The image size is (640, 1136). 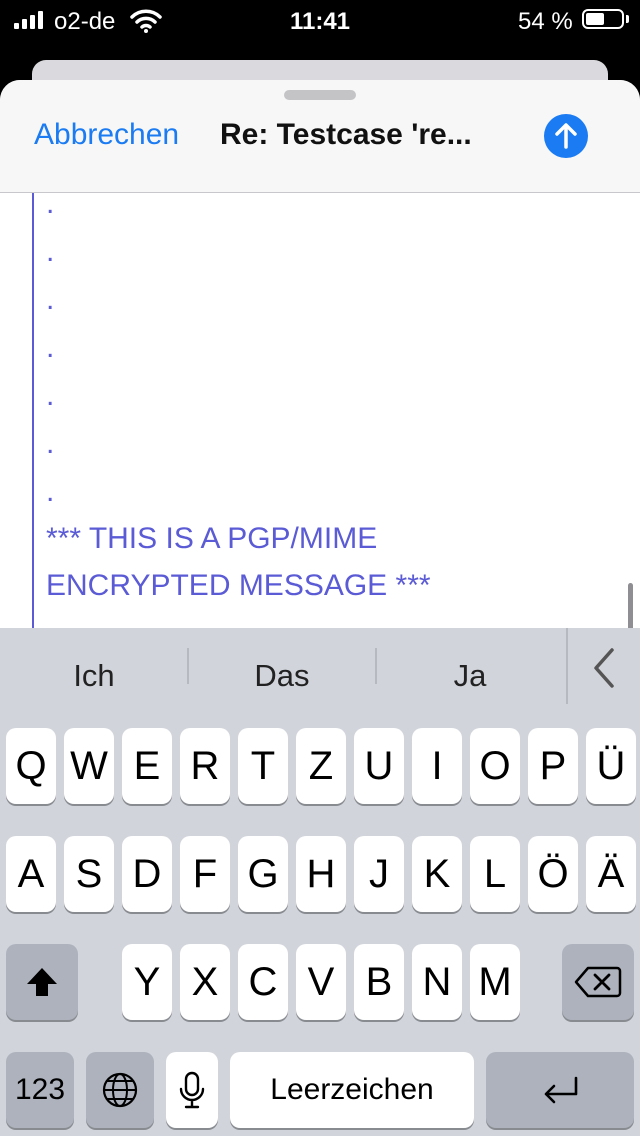 I want to click on key-z: Z, so click(x=321, y=766).